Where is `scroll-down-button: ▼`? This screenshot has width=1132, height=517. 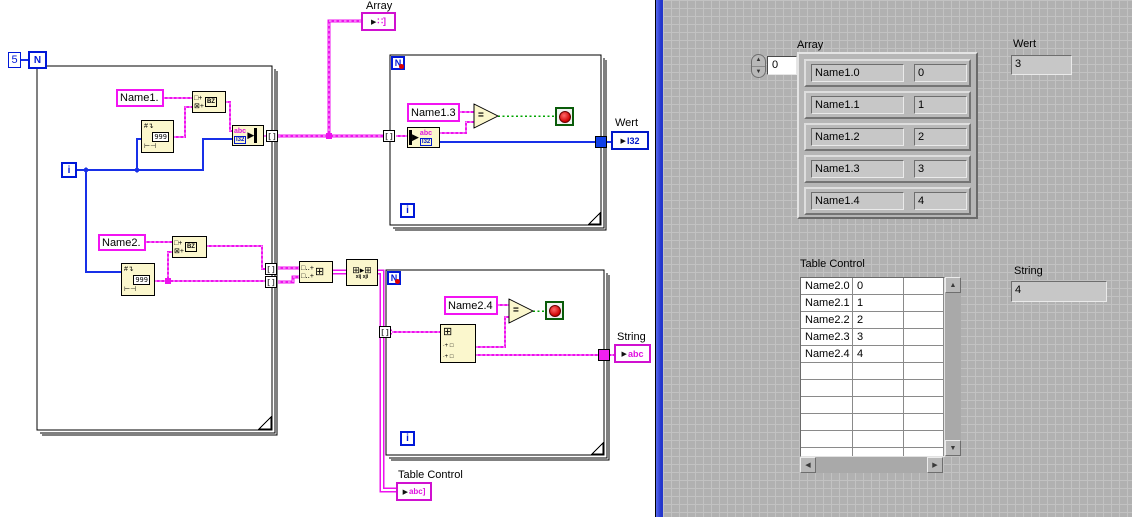
scroll-down-button: ▼ is located at coordinates (953, 448).